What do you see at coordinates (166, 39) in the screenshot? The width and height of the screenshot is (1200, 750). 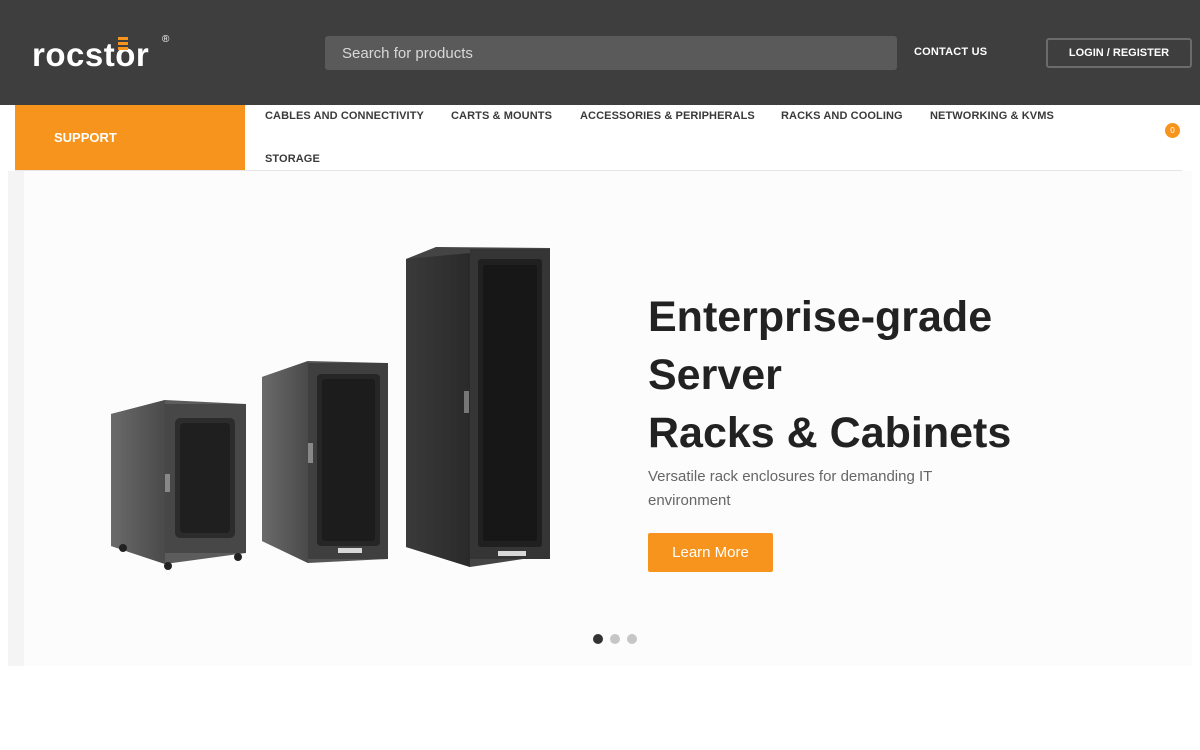 I see `registered-mark: ®` at bounding box center [166, 39].